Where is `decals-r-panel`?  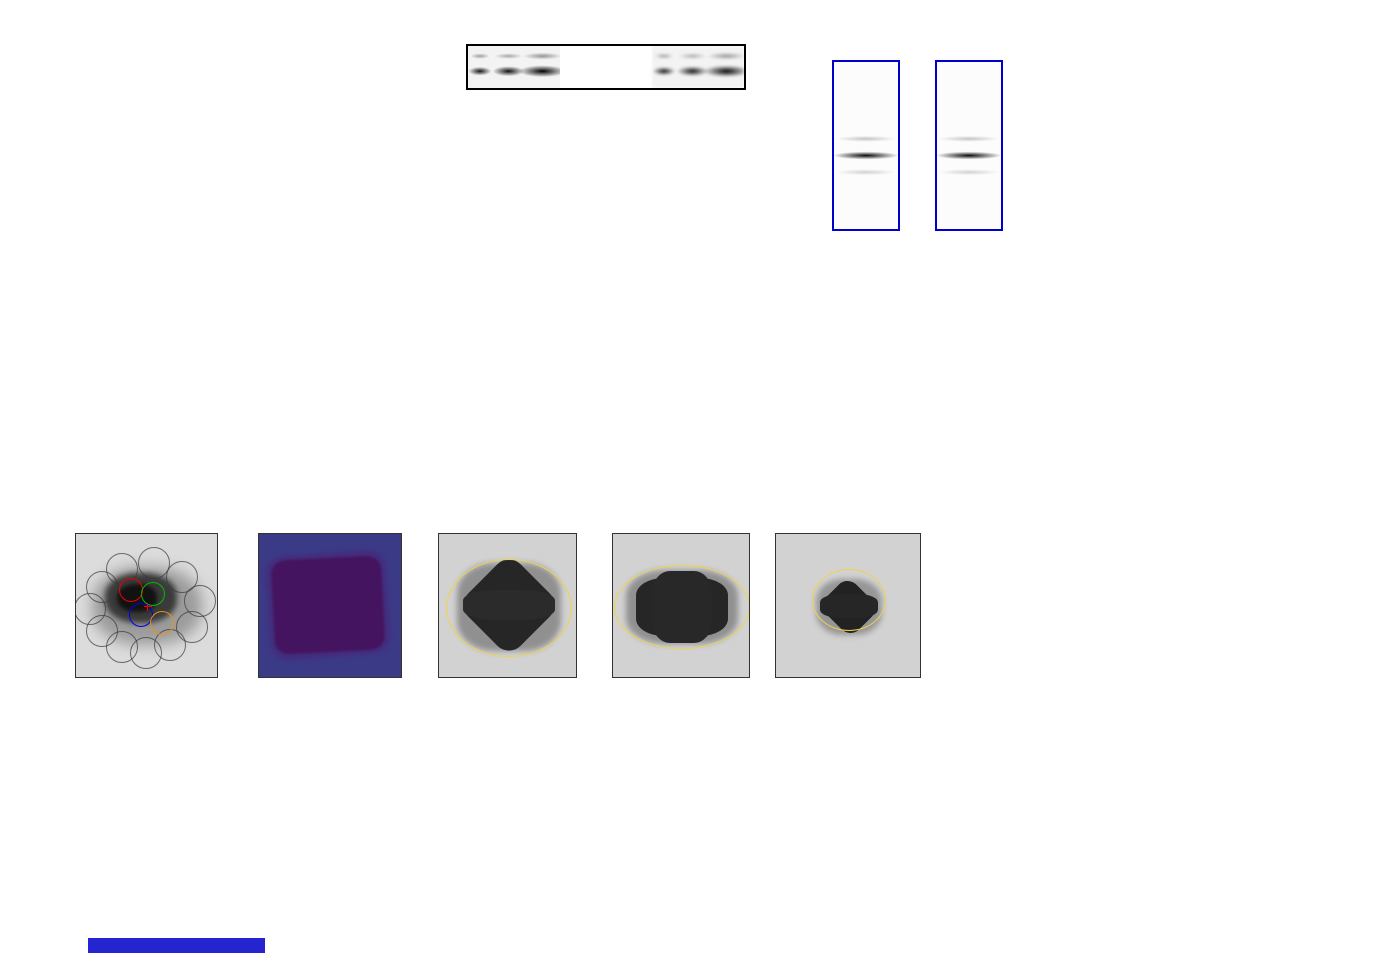
decals-r-panel is located at coordinates (681, 605).